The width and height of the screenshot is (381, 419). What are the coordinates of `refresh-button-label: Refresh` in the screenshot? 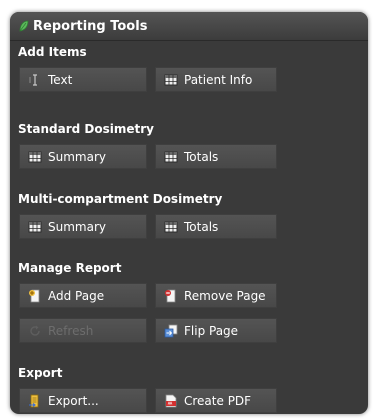 It's located at (71, 330).